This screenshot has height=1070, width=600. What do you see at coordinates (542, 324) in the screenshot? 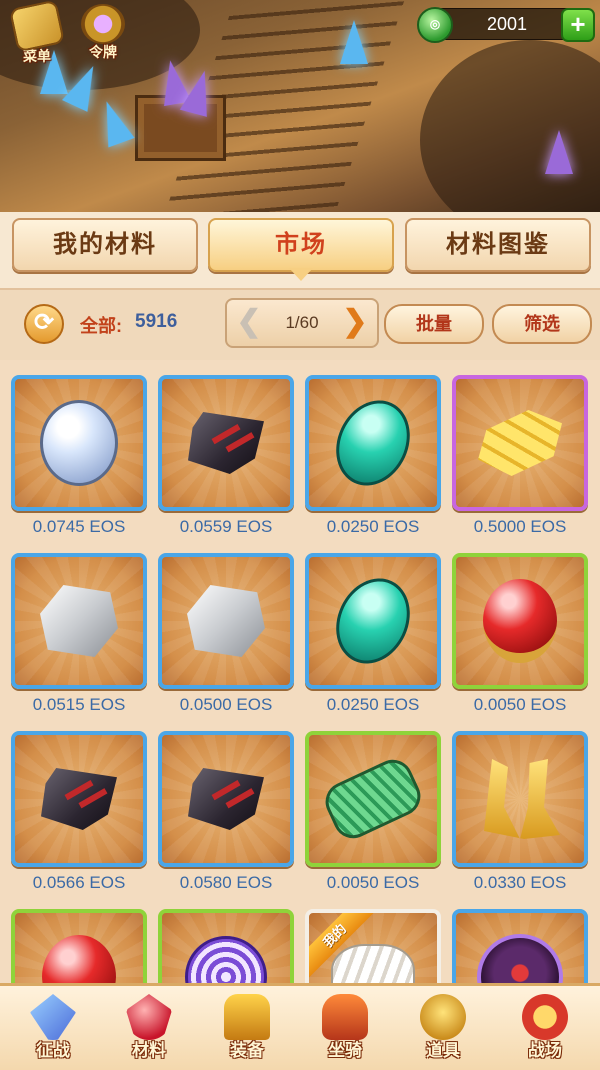
I see `filter-button: 筛选` at bounding box center [542, 324].